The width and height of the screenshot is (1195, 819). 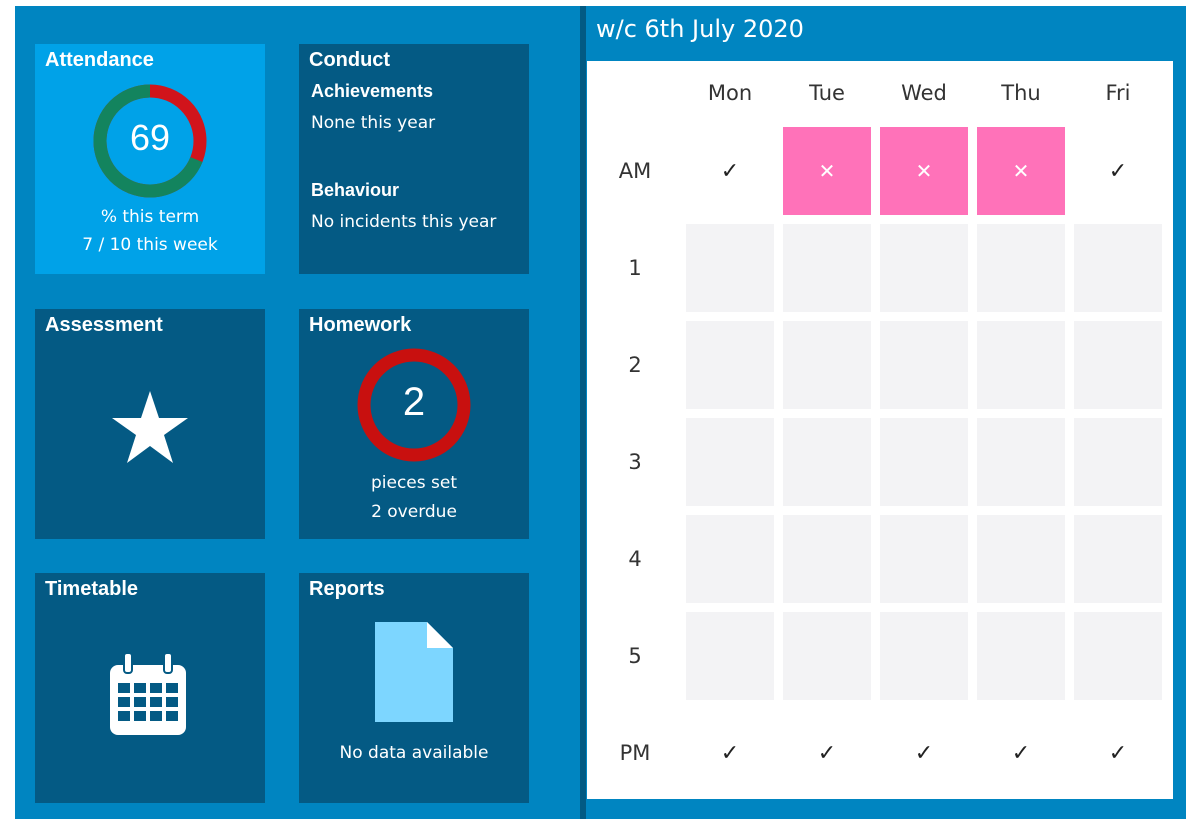 What do you see at coordinates (414, 483) in the screenshot?
I see `homework-caption: pieces set` at bounding box center [414, 483].